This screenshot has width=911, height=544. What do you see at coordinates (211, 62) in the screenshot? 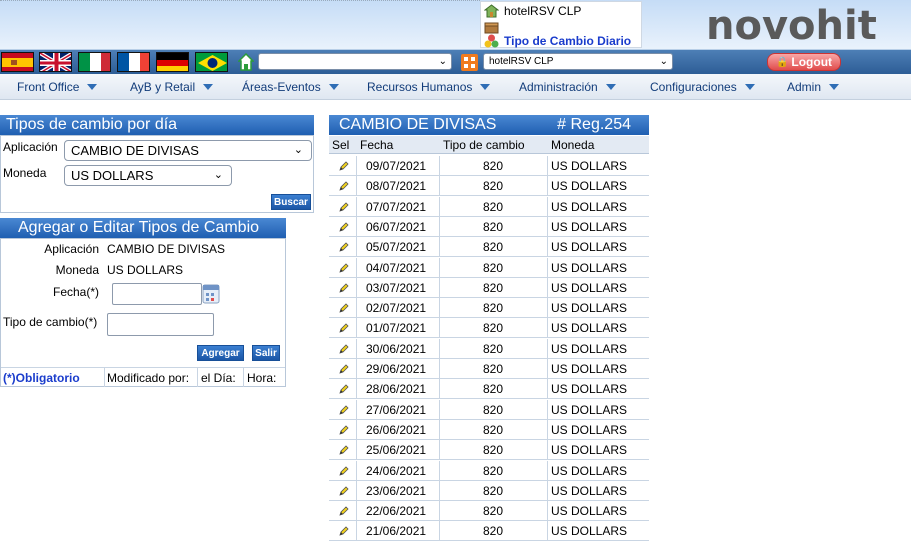
I see `brazil-flag-icon` at bounding box center [211, 62].